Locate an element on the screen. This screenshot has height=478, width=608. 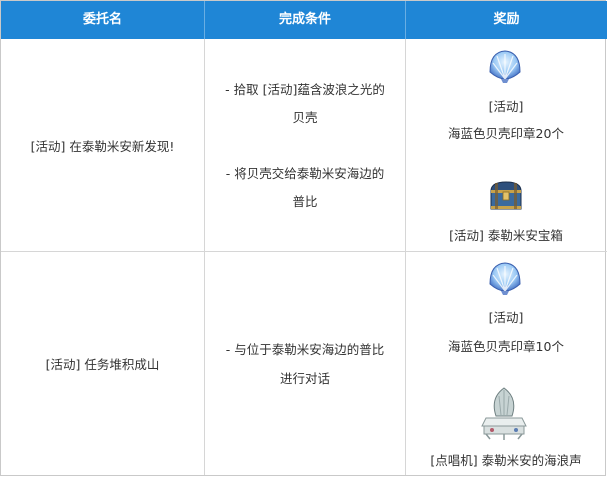
condition-line: 普比 is located at coordinates (305, 201).